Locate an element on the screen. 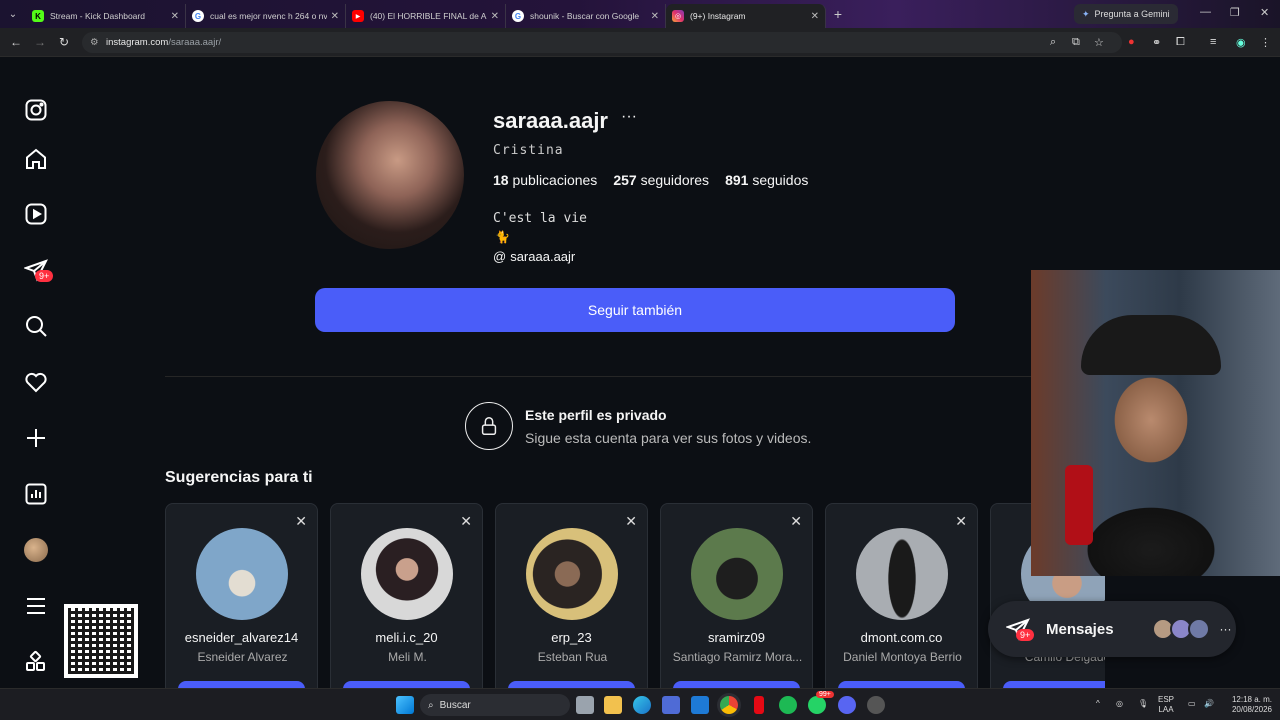 This screenshot has width=1280, height=720. extension-link-icon: ⚭ is located at coordinates (1156, 42).